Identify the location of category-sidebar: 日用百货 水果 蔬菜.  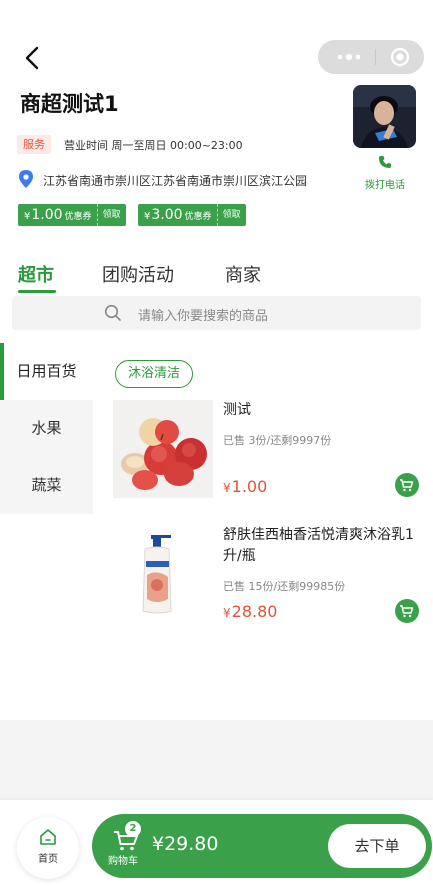
(46, 531).